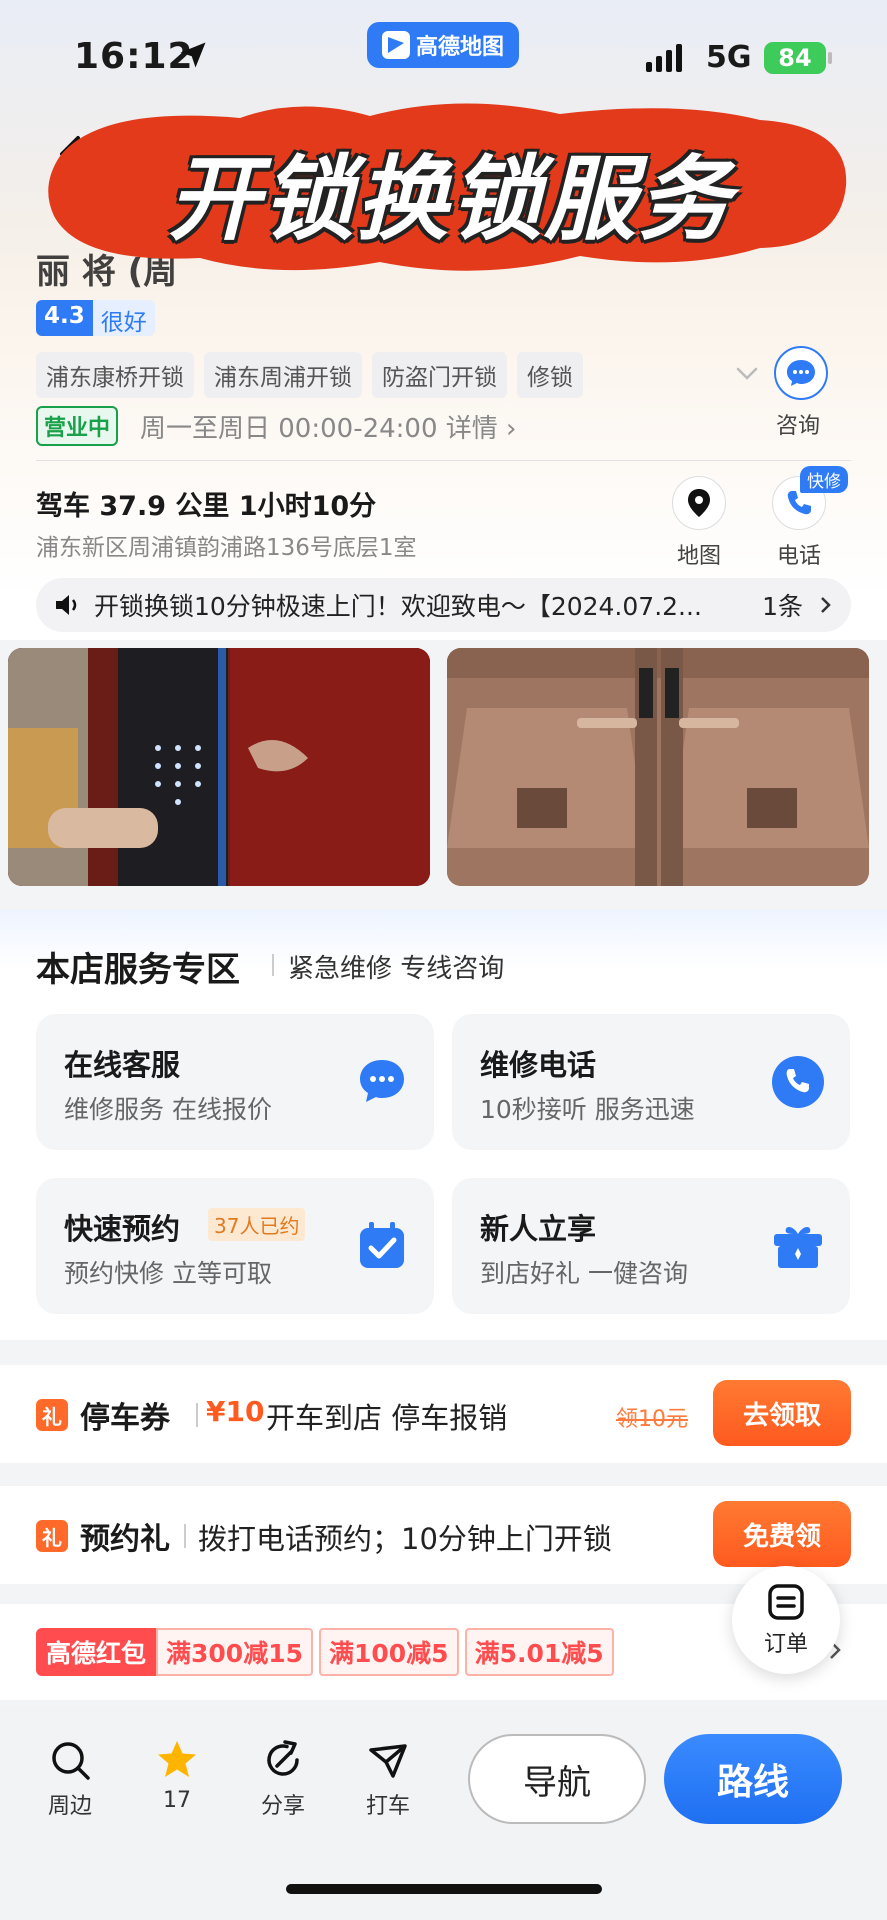  I want to click on chevron-down-icon, so click(747, 373).